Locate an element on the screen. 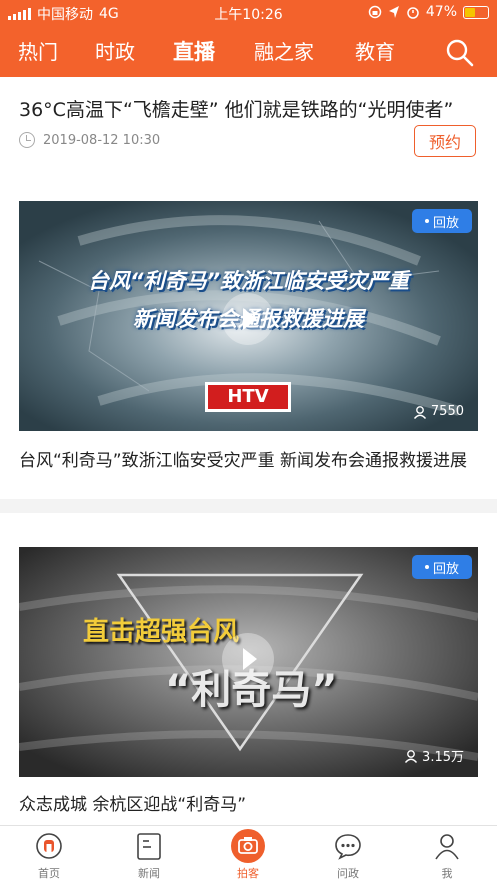 This screenshot has width=497, height=884. view-count-value: 3.15万 is located at coordinates (443, 757).